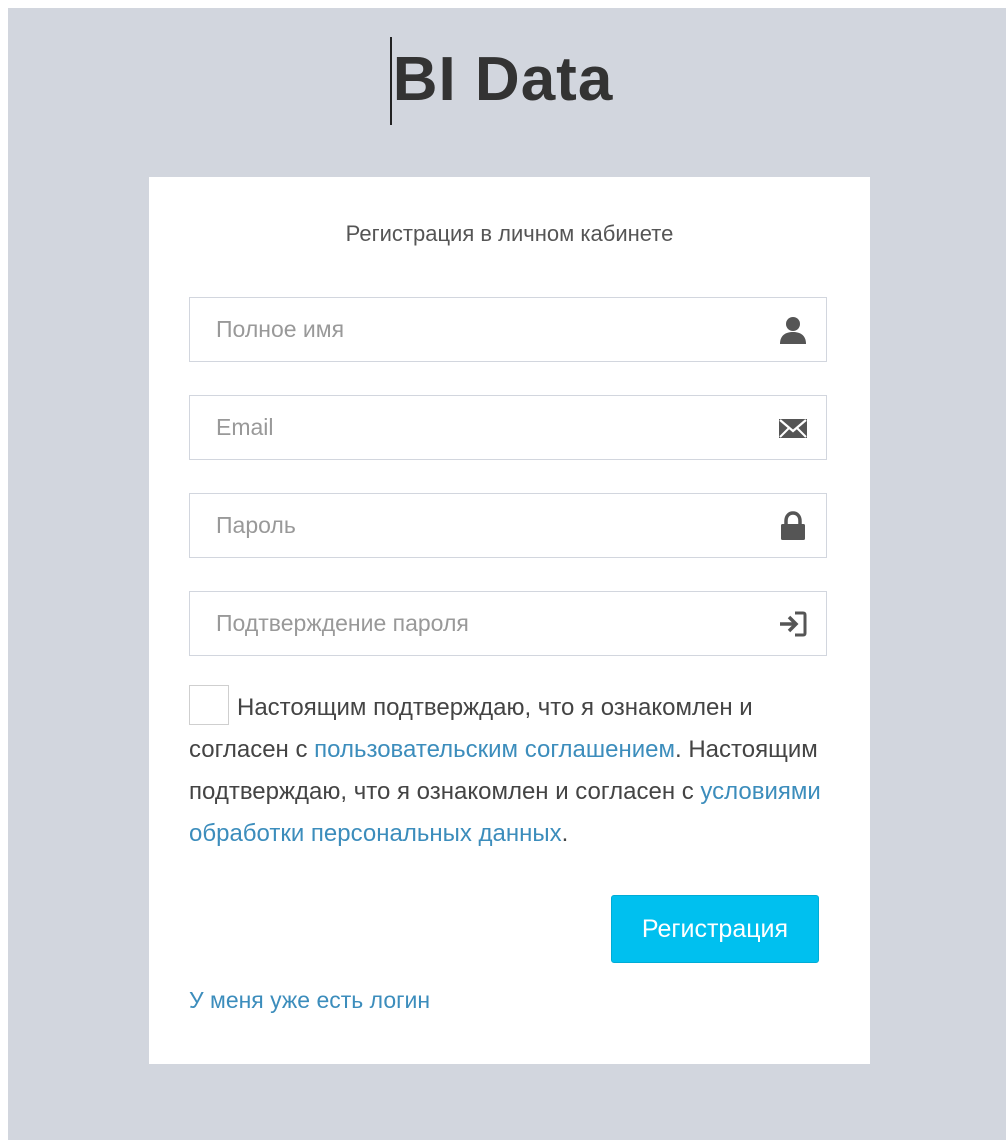 This screenshot has width=1006, height=1140. What do you see at coordinates (793, 428) in the screenshot?
I see `envelope-icon` at bounding box center [793, 428].